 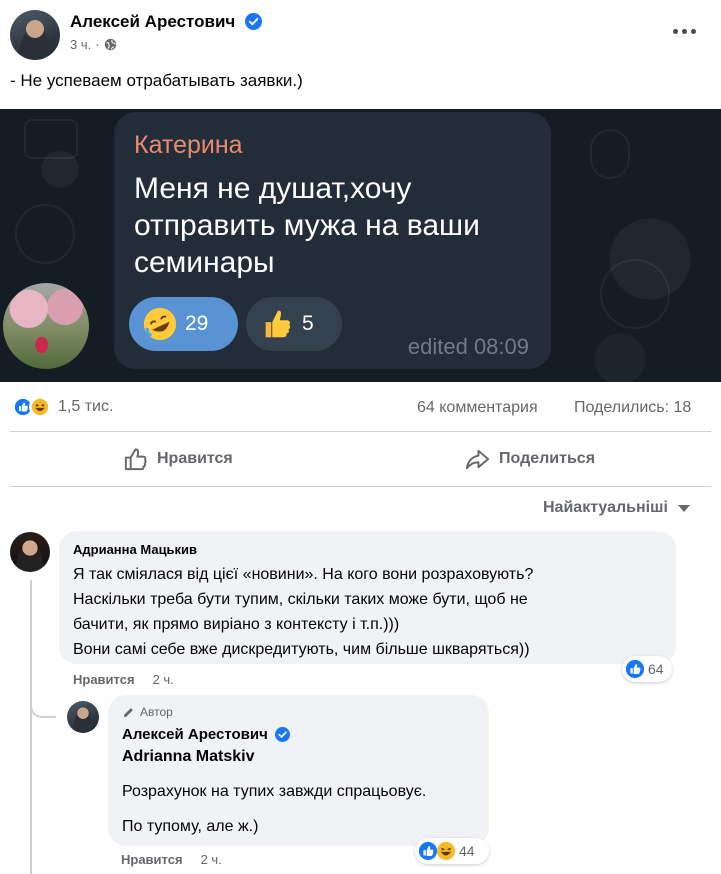 I want to click on comment-author: Адрианна Мацькив, so click(x=135, y=549).